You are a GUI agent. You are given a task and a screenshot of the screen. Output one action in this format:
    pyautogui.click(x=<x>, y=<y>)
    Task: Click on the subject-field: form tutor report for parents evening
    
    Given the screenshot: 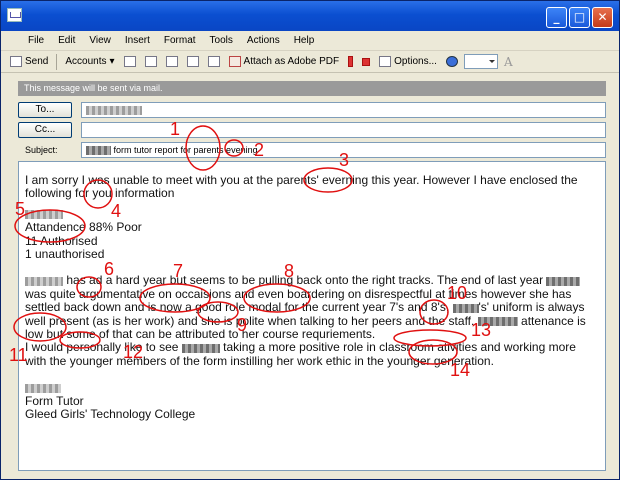 What is the action you would take?
    pyautogui.click(x=343, y=150)
    